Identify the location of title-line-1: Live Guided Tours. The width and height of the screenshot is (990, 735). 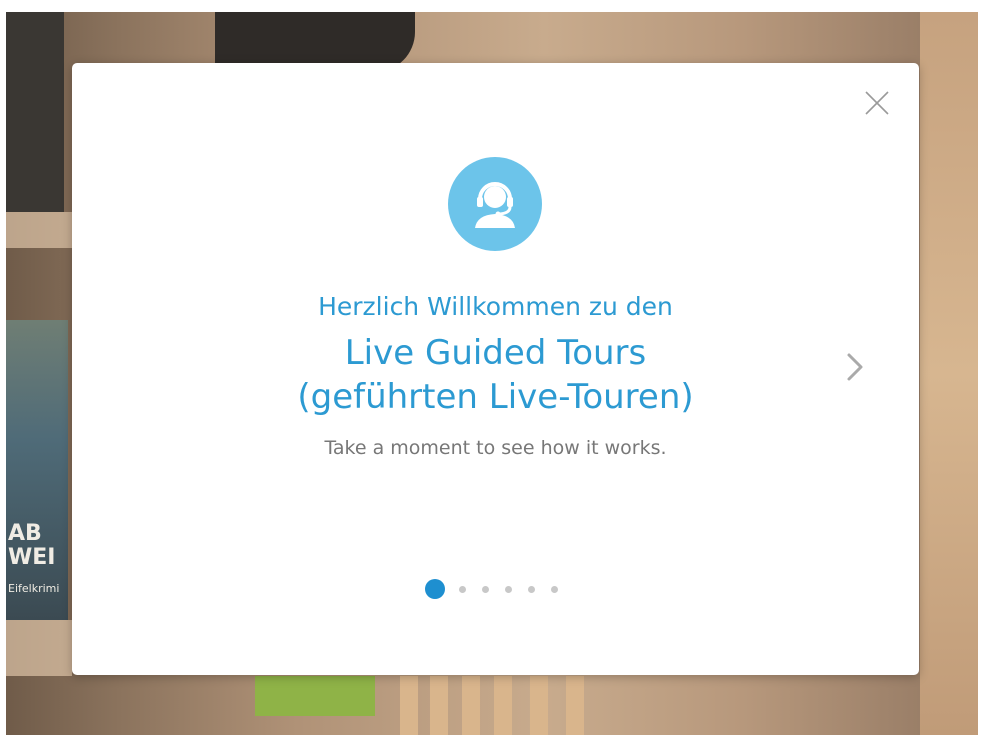
(495, 353).